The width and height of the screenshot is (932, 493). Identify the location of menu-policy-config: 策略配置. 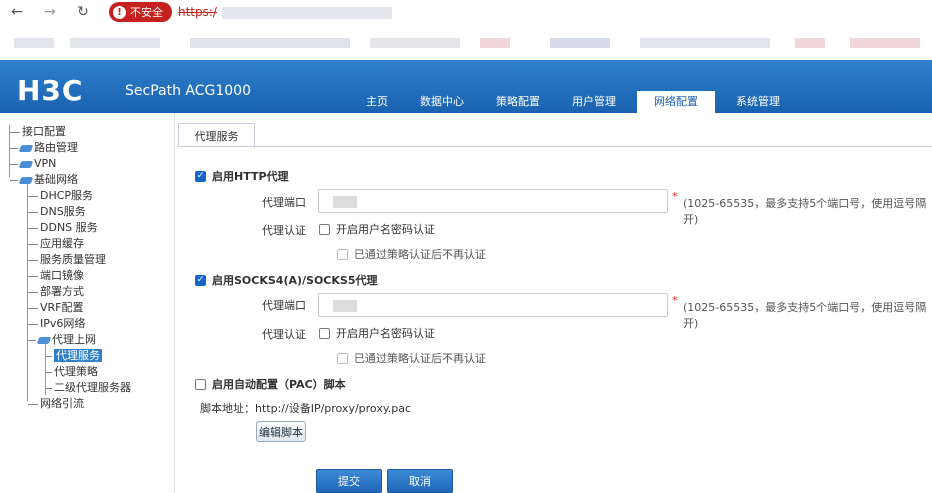
(518, 102).